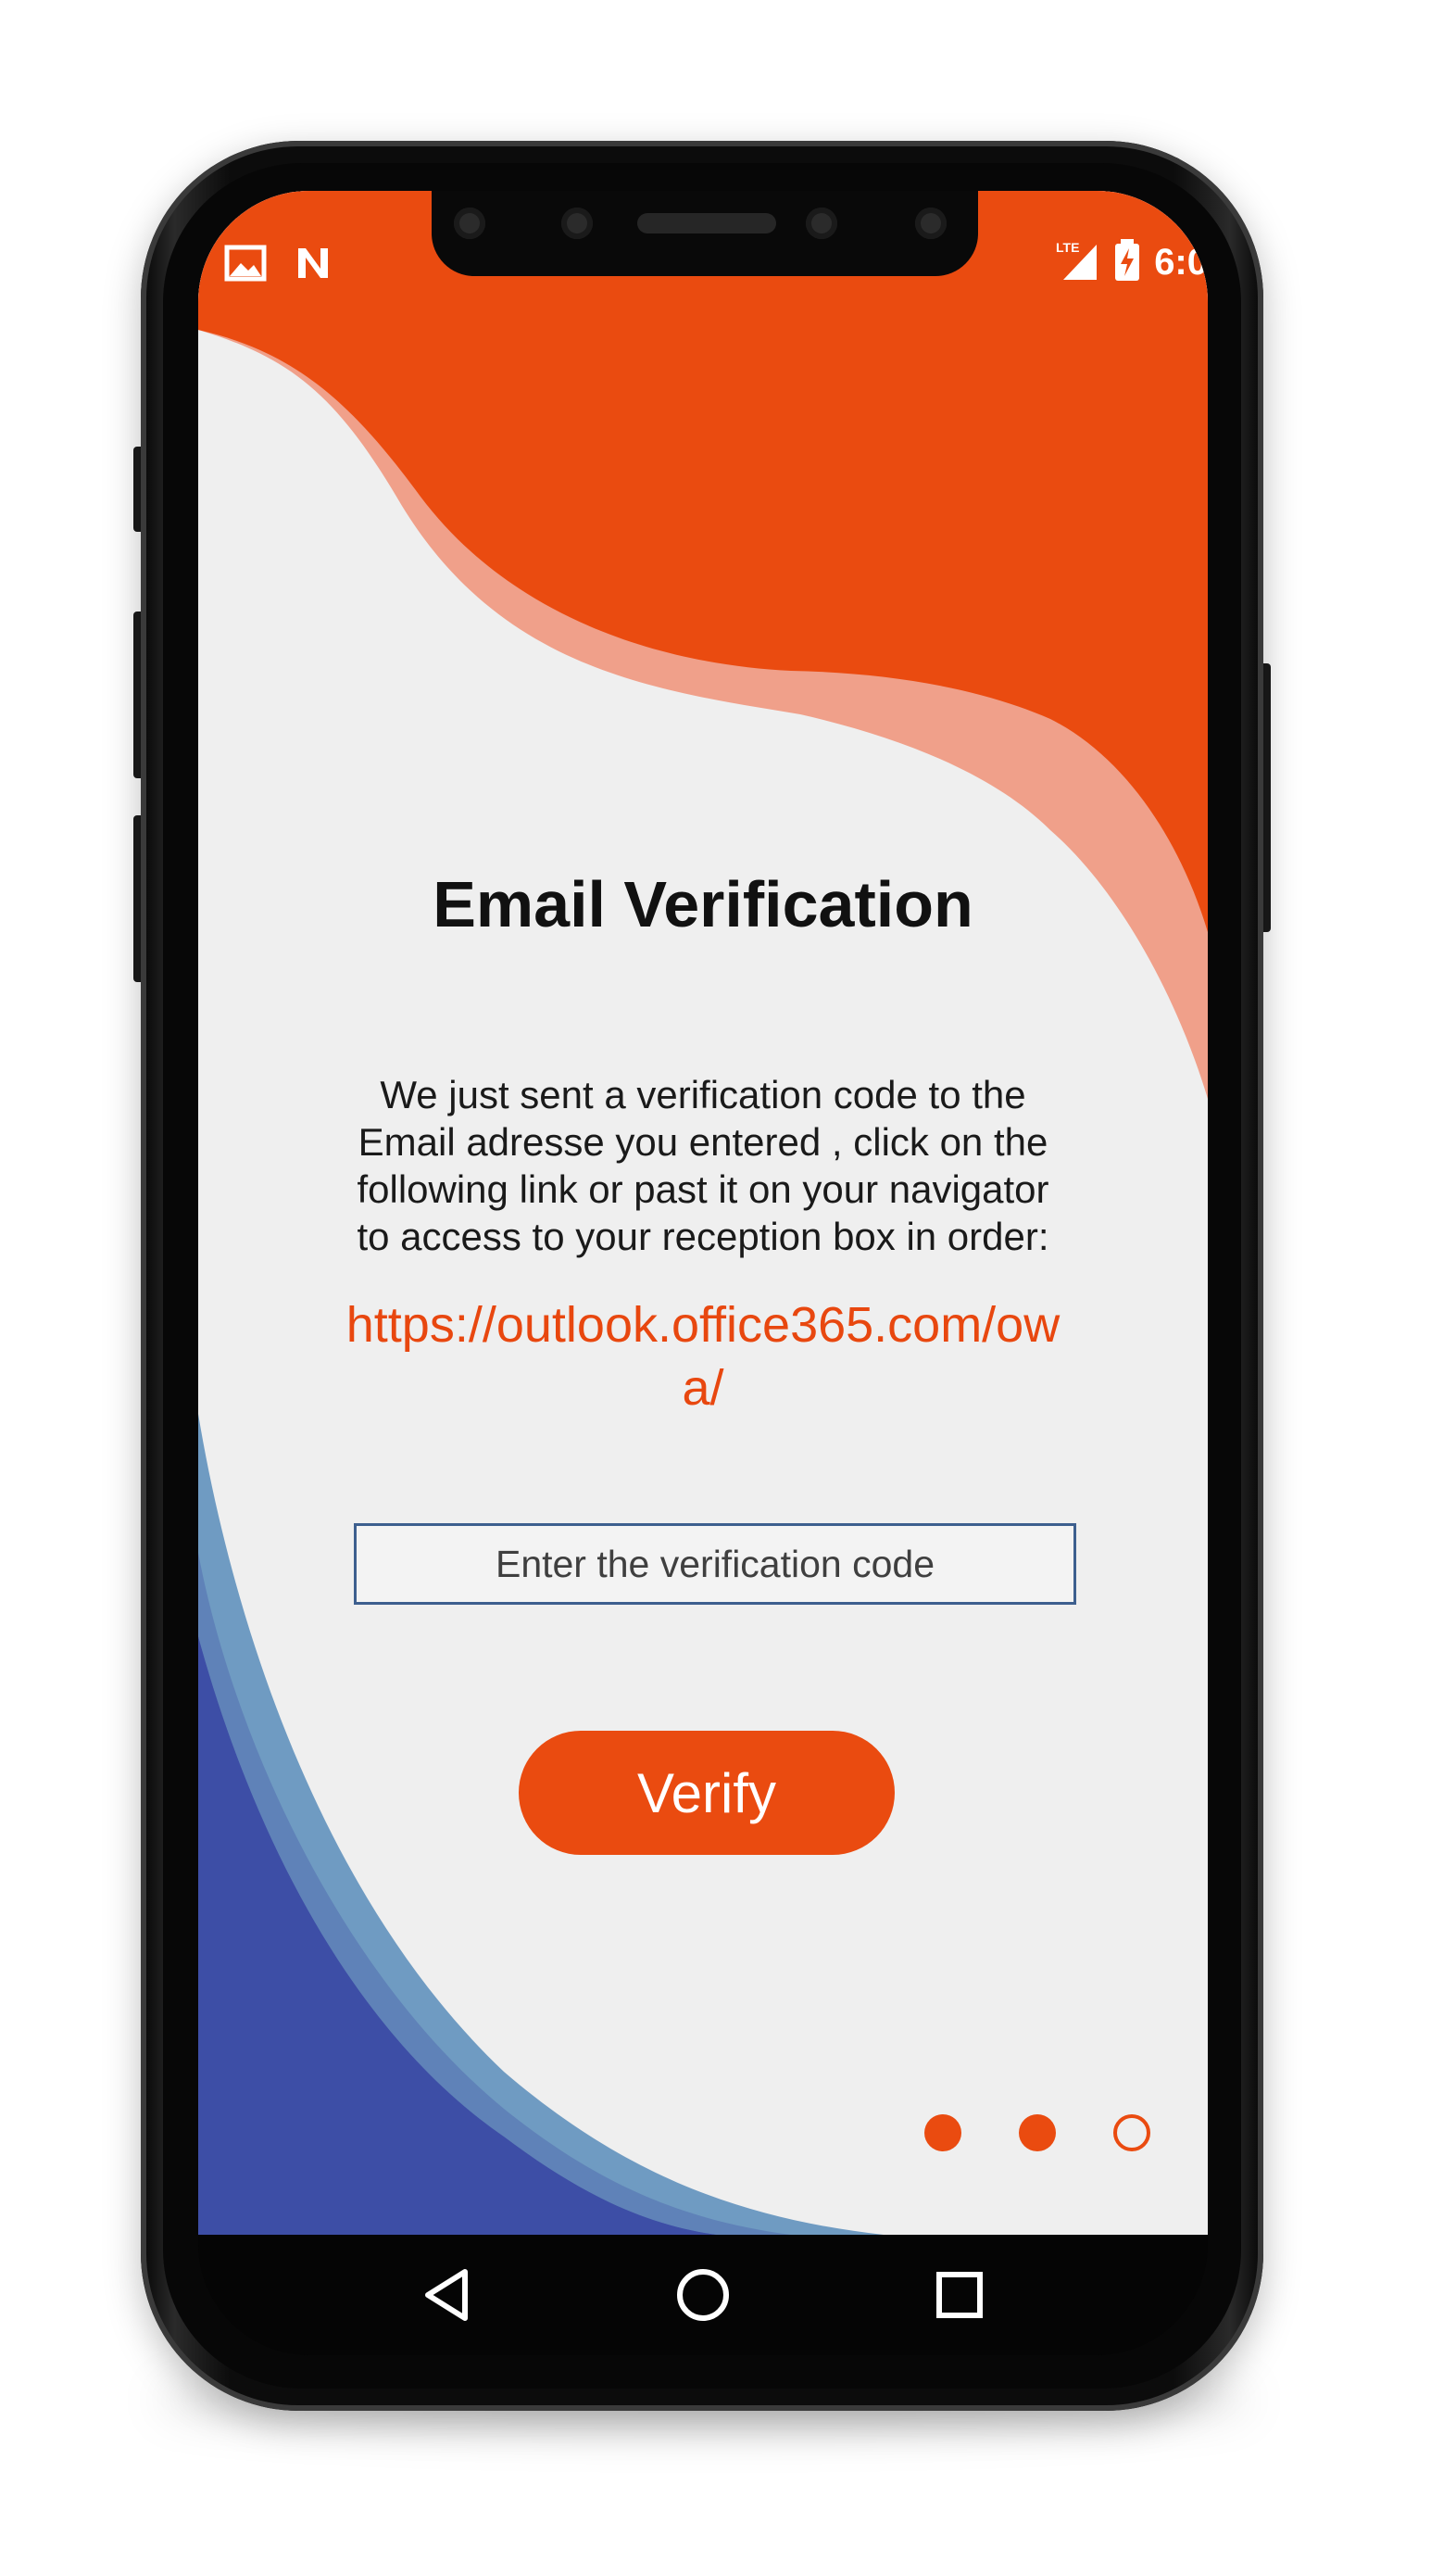 Image resolution: width=1456 pixels, height=2572 pixels. I want to click on back-button, so click(446, 2295).